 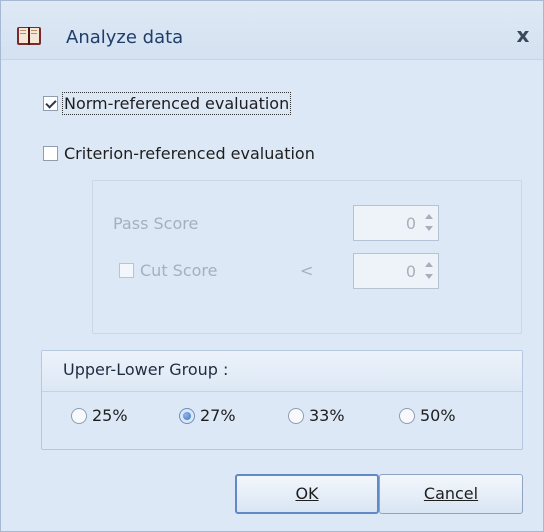 I want to click on ok-button: OK, so click(x=307, y=494).